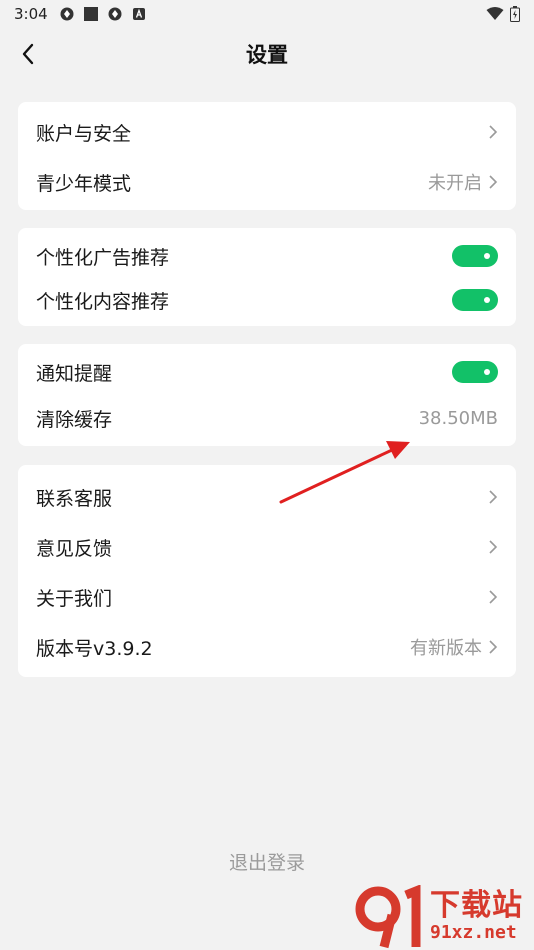  I want to click on teen-mode-status: 未开启, so click(455, 183).